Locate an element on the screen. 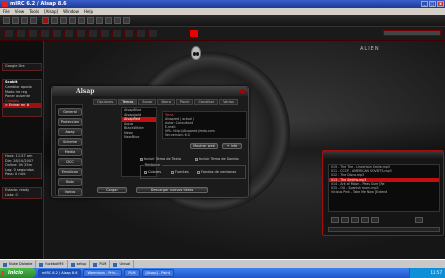 The image size is (445, 278). prev-icon is located at coordinates (335, 220).